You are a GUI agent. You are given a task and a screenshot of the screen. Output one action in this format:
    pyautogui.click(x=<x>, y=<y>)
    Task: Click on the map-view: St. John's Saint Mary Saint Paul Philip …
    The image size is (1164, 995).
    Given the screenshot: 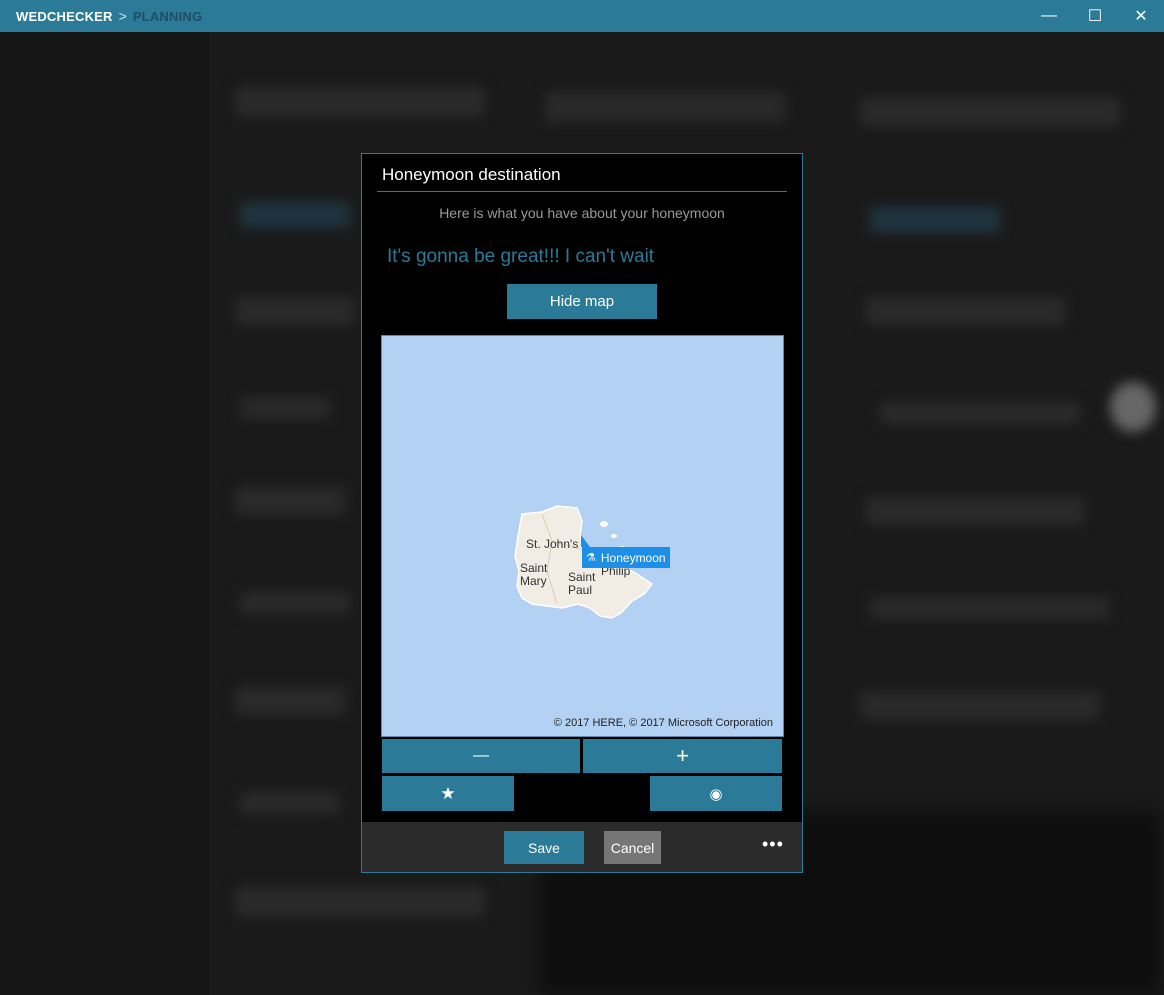 What is the action you would take?
    pyautogui.click(x=582, y=536)
    